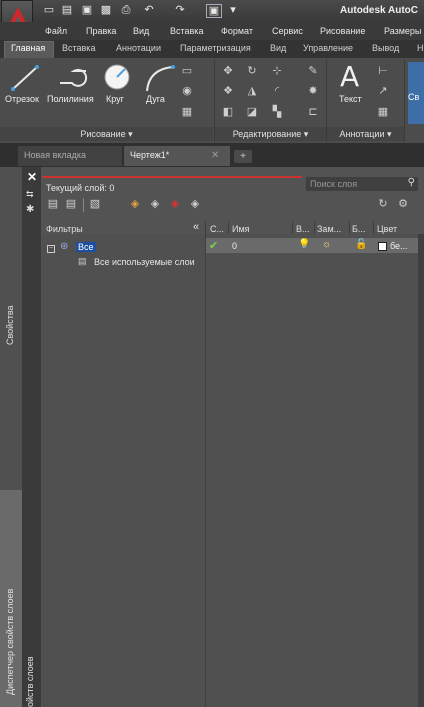 The image size is (424, 707). Describe the element at coordinates (243, 156) in the screenshot. I see `add-tab-button: +` at that location.